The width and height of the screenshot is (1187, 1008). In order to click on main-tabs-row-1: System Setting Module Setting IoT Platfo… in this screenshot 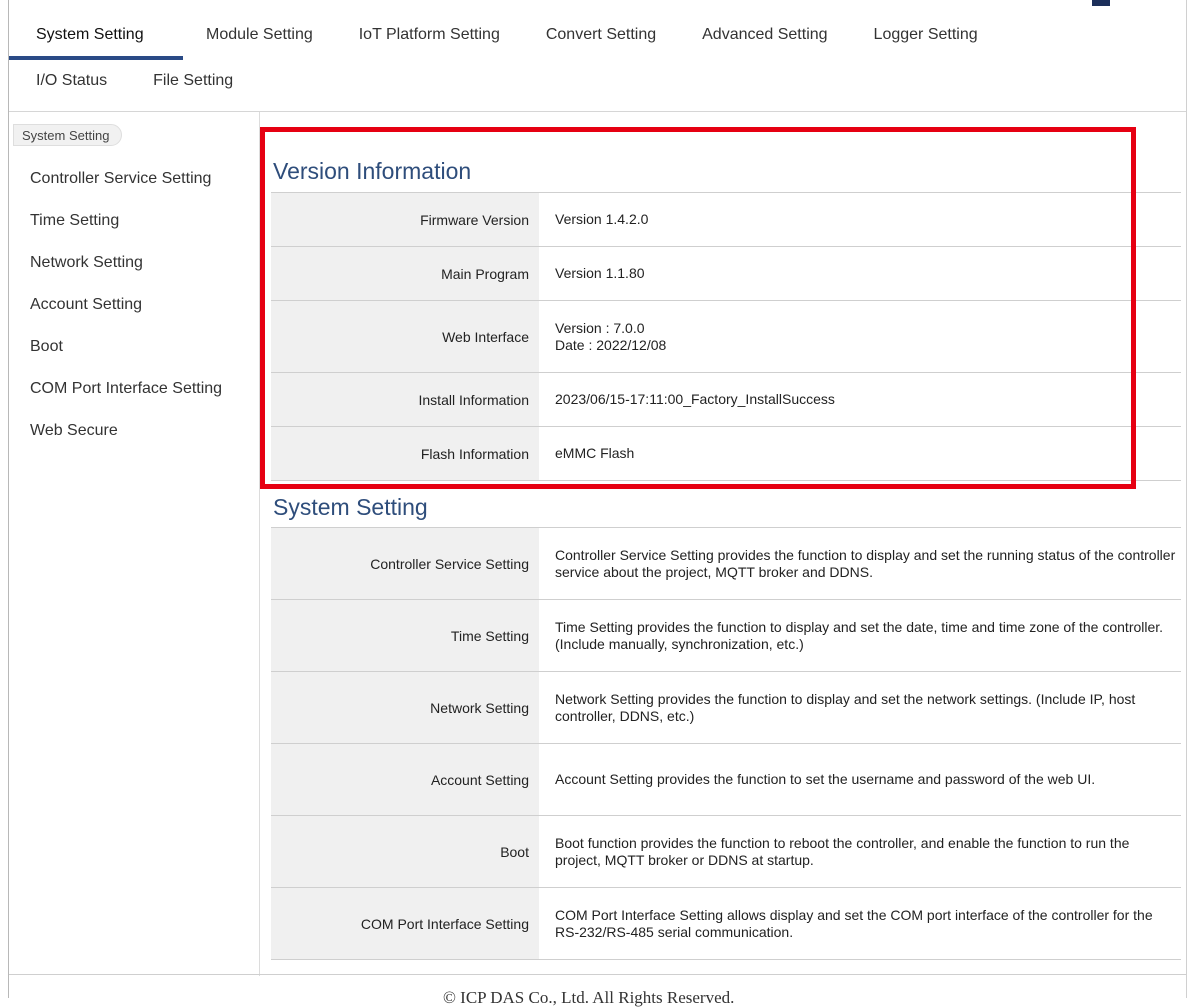, I will do `click(505, 37)`.